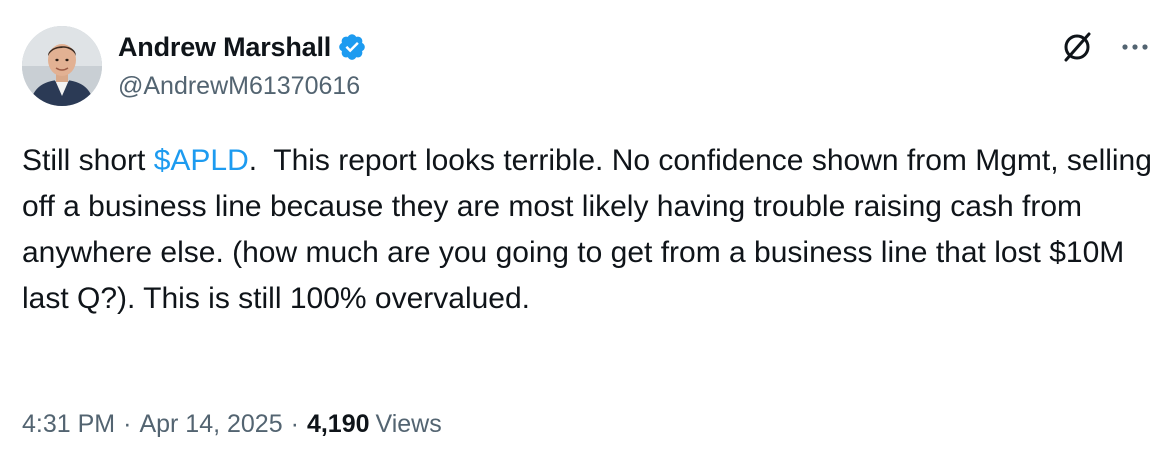 Image resolution: width=1174 pixels, height=468 pixels. I want to click on tweet-time: 4:31 PM, so click(68, 424).